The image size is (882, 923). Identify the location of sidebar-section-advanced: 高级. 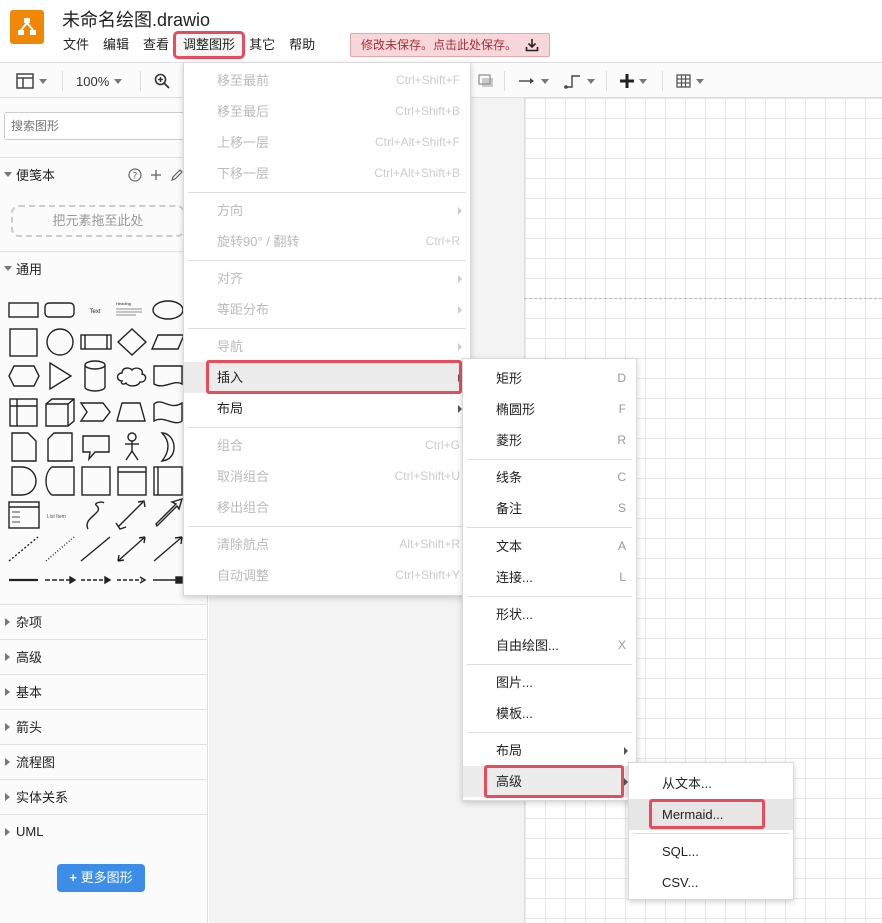
(104, 656).